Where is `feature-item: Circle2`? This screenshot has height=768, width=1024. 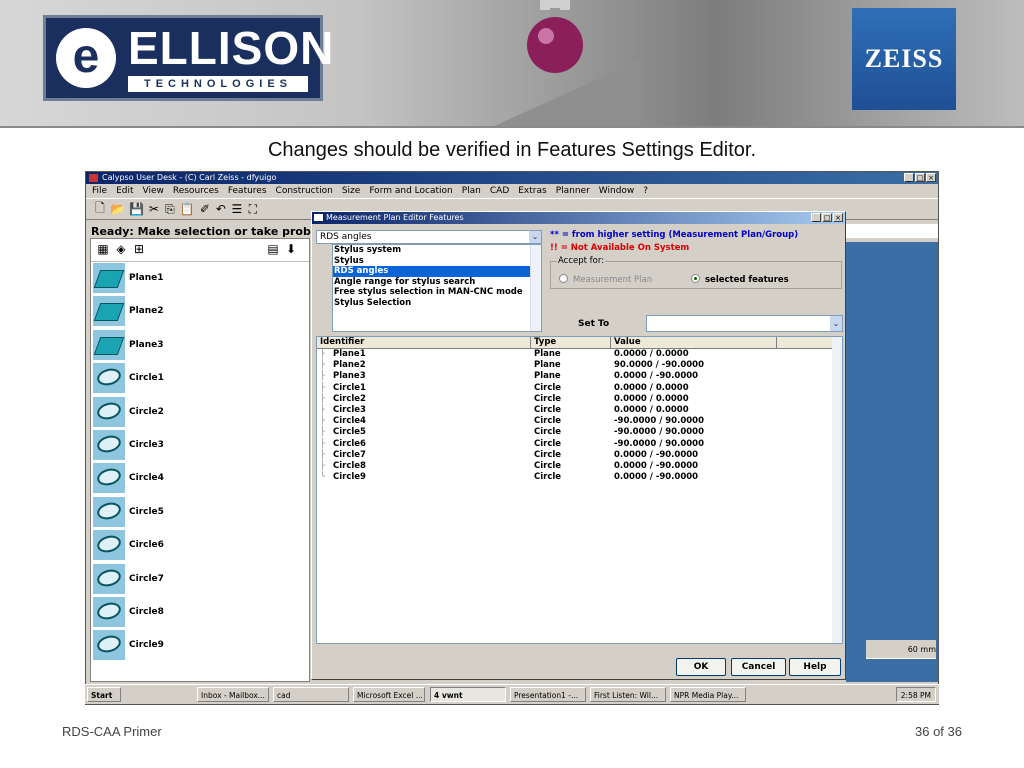
feature-item: Circle2 is located at coordinates (198, 411).